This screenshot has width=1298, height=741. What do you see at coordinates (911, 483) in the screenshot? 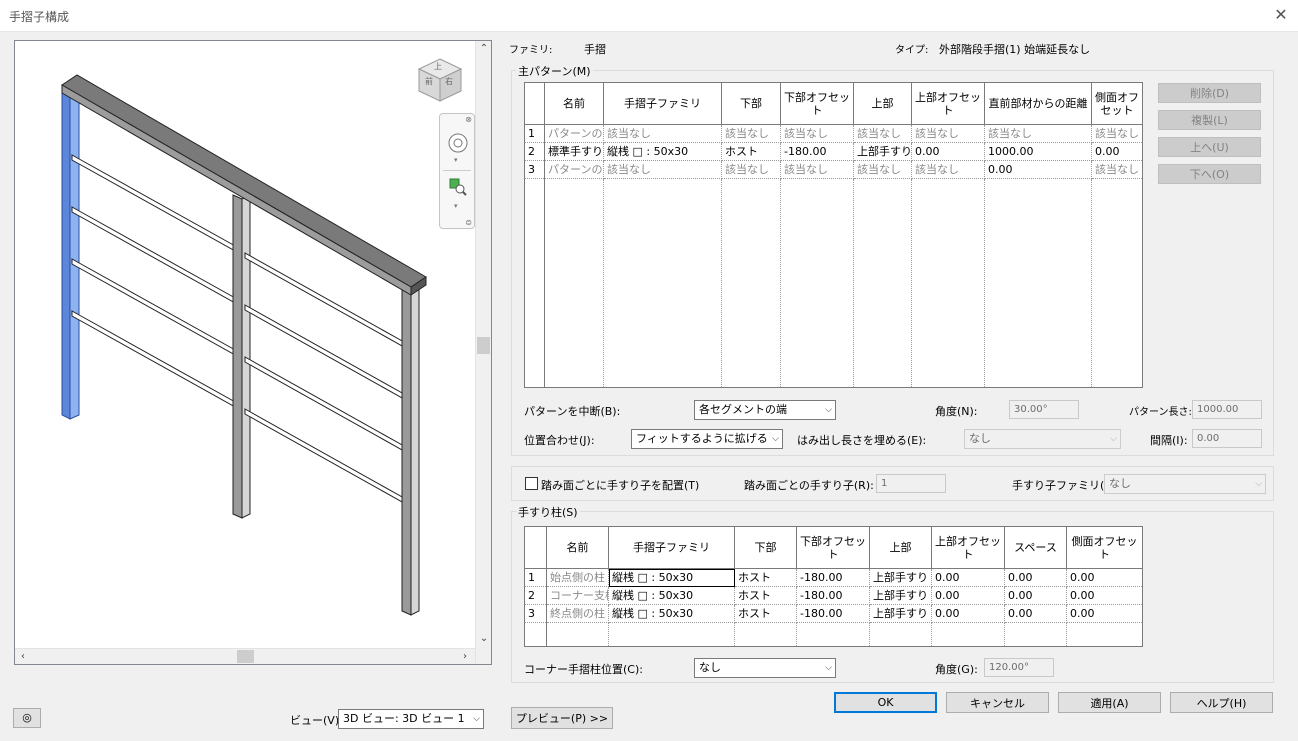
I see `balusters-count-field: 1` at bounding box center [911, 483].